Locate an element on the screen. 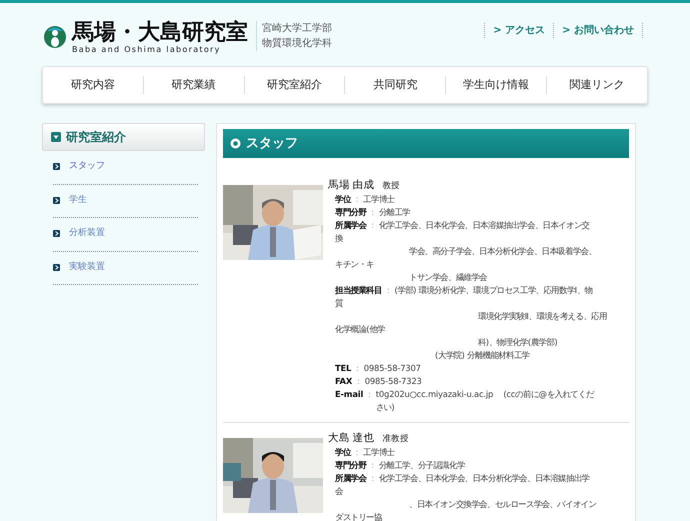 The height and width of the screenshot is (521, 690). section-heading: スタッフ is located at coordinates (426, 143).